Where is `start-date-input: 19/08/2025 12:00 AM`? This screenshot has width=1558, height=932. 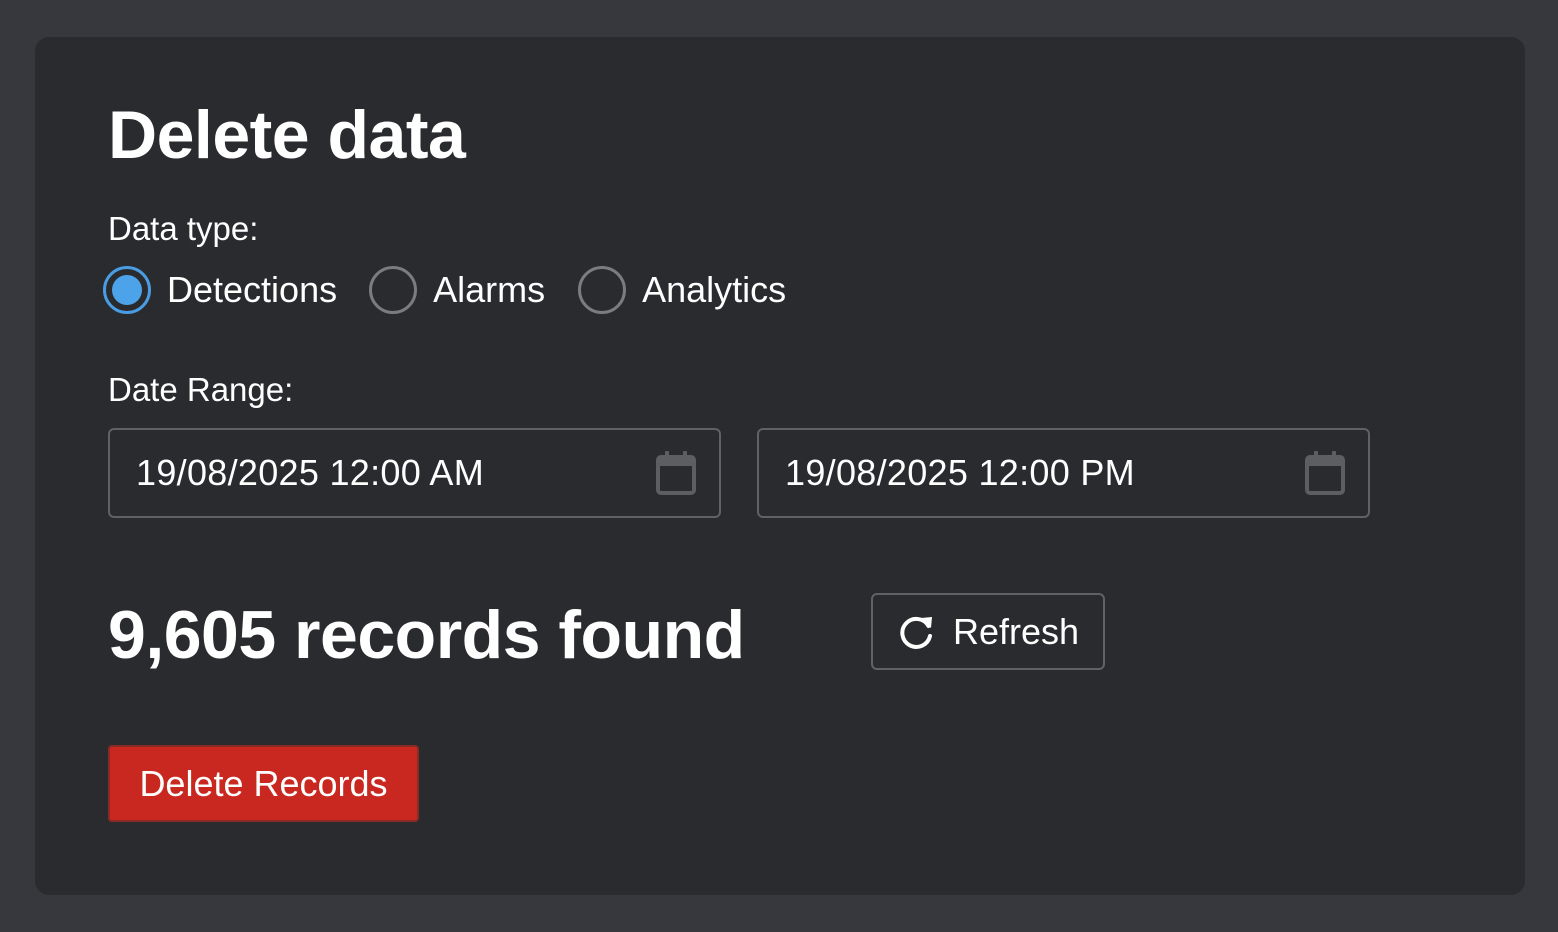 start-date-input: 19/08/2025 12:00 AM is located at coordinates (414, 473).